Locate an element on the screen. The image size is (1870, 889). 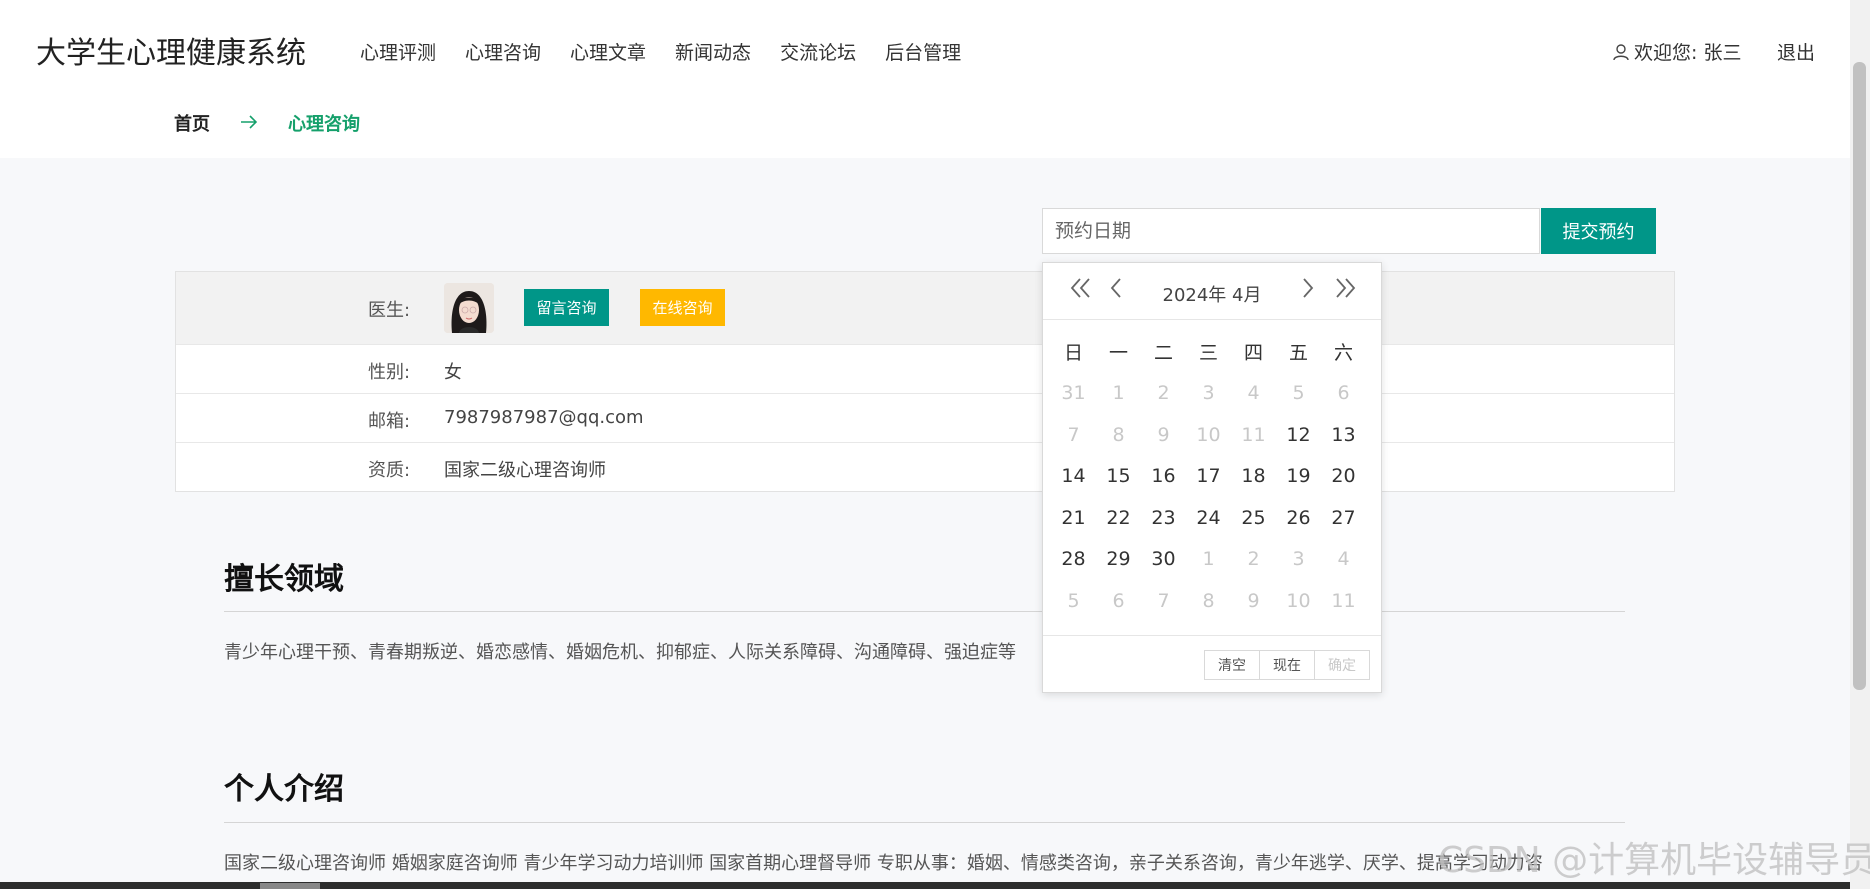
user-welcome: 欢迎您: 张三 is located at coordinates (1676, 51).